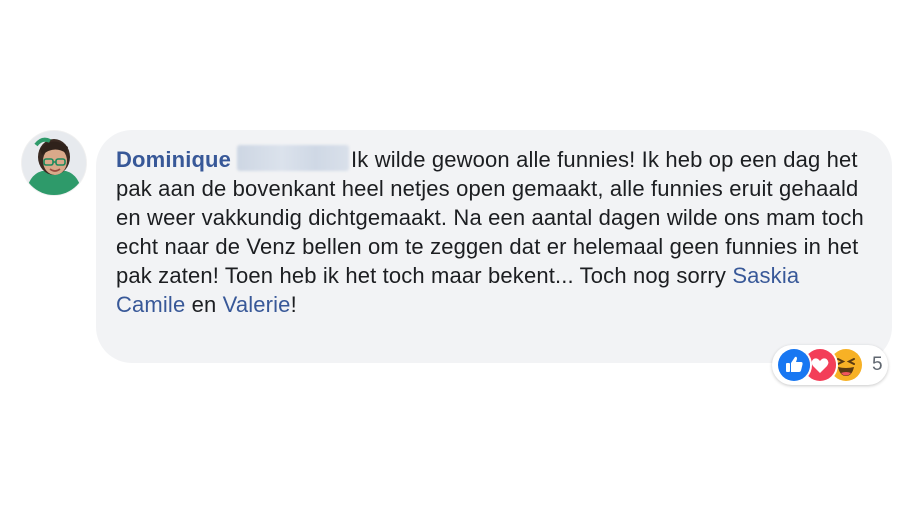 The height and width of the screenshot is (518, 920). I want to click on comment-body-text: en, so click(204, 304).